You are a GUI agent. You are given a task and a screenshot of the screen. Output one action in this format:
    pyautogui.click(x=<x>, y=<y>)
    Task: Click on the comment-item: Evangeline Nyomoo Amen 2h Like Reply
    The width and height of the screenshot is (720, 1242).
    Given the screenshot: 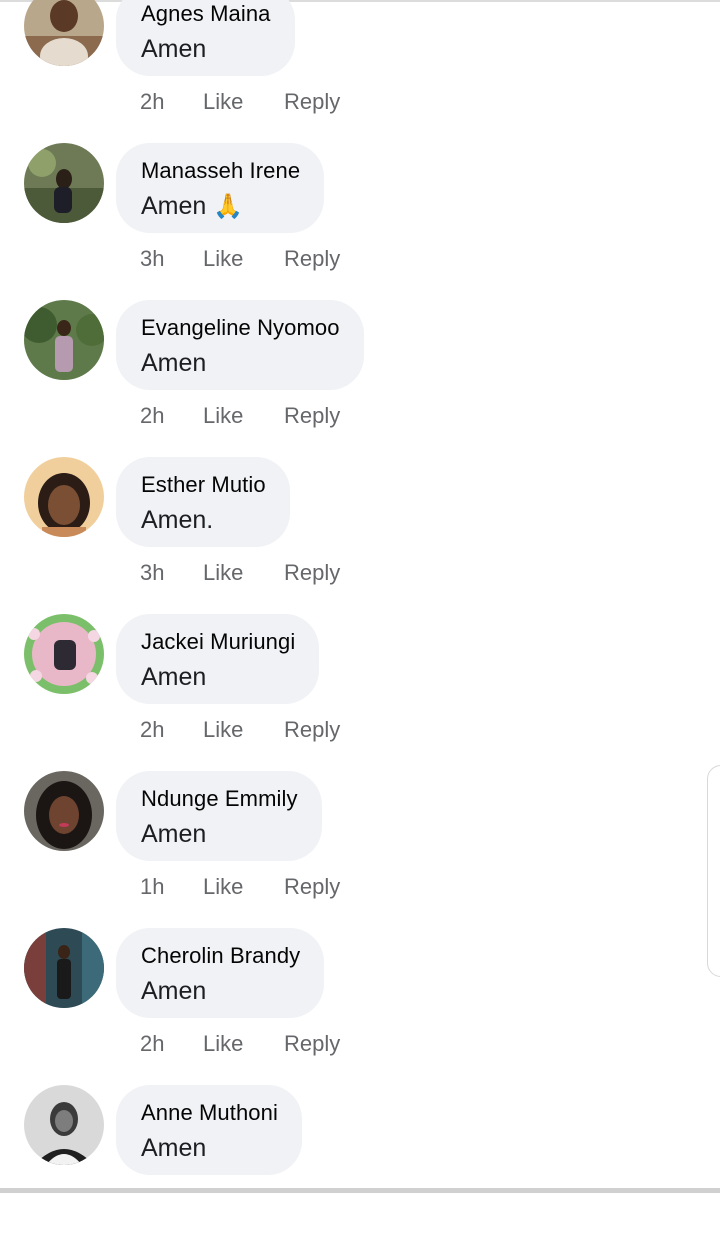 What is the action you would take?
    pyautogui.click(x=360, y=378)
    